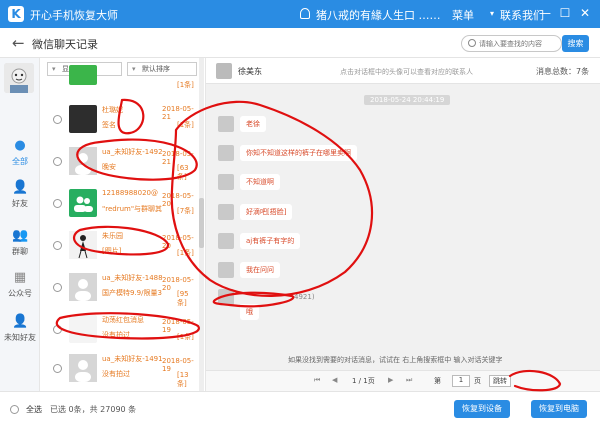 This screenshot has height=423, width=600. What do you see at coordinates (409, 380) in the screenshot?
I see `last-page-icon: ⏭` at bounding box center [409, 380].